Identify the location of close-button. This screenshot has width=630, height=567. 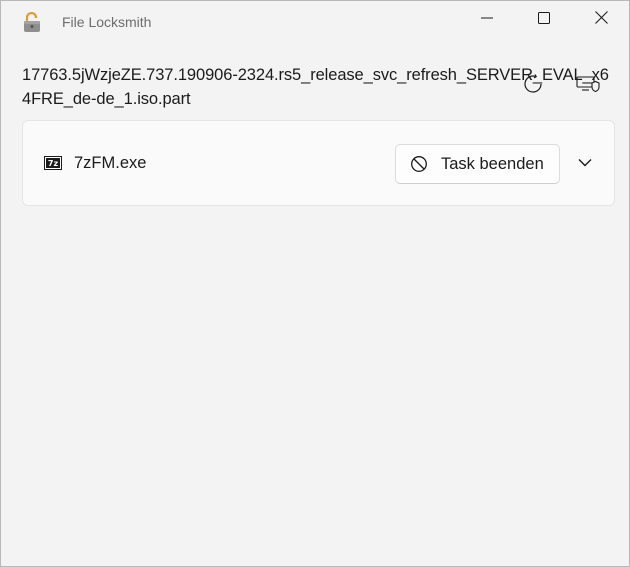
(601, 20).